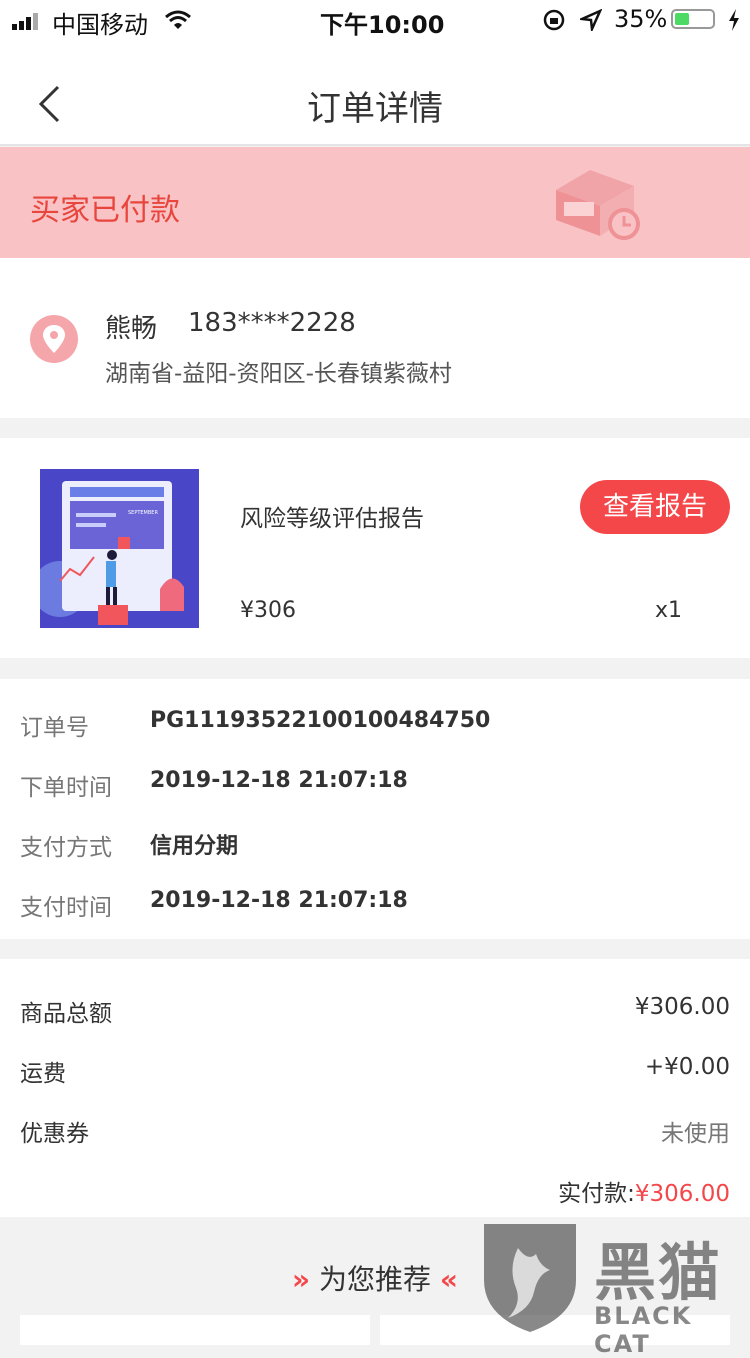  What do you see at coordinates (195, 1330) in the screenshot?
I see `recommend-card` at bounding box center [195, 1330].